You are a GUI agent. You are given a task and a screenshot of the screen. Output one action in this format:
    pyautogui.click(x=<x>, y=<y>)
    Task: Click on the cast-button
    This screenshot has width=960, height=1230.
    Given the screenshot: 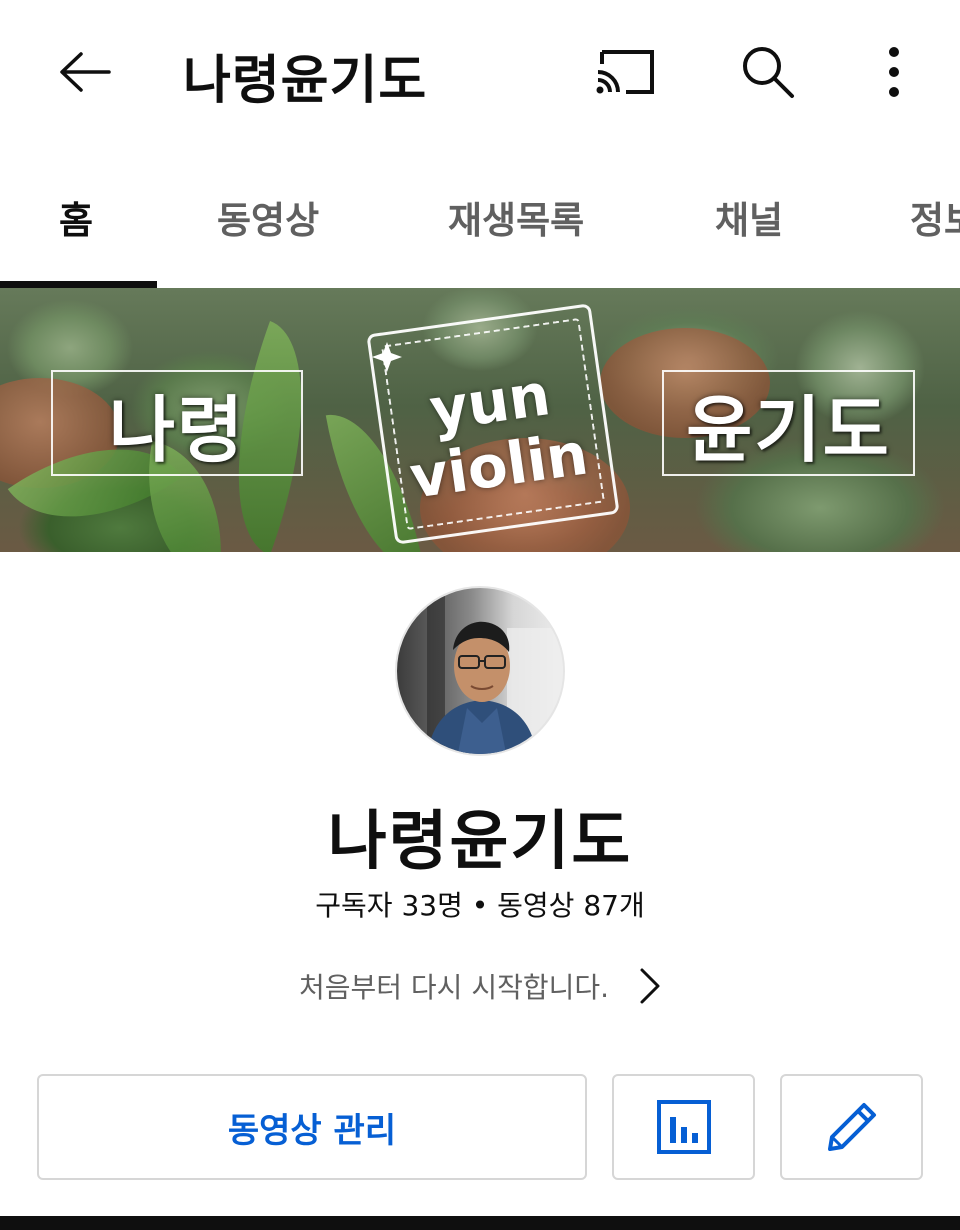 What is the action you would take?
    pyautogui.click(x=624, y=72)
    